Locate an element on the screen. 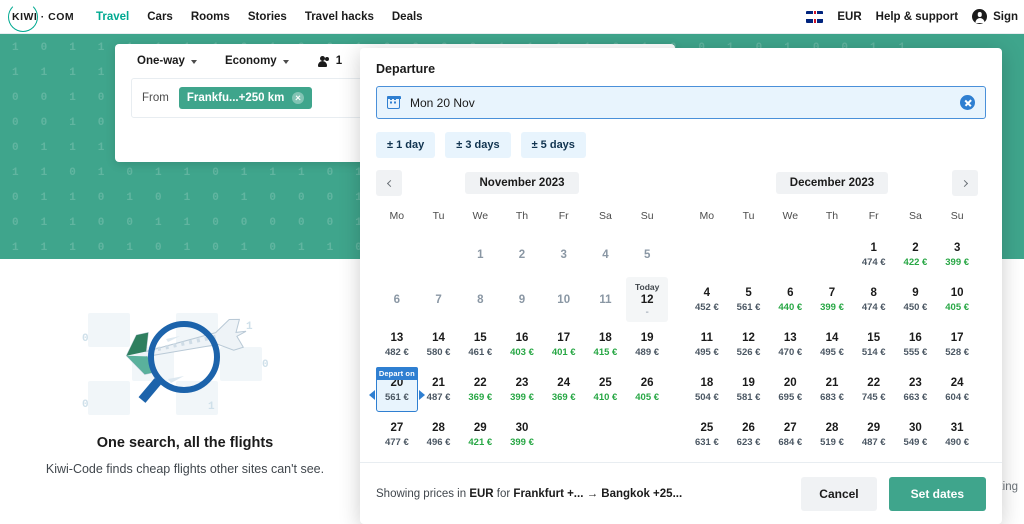 The image size is (1024, 524). day-cell: 5 is located at coordinates (647, 254).